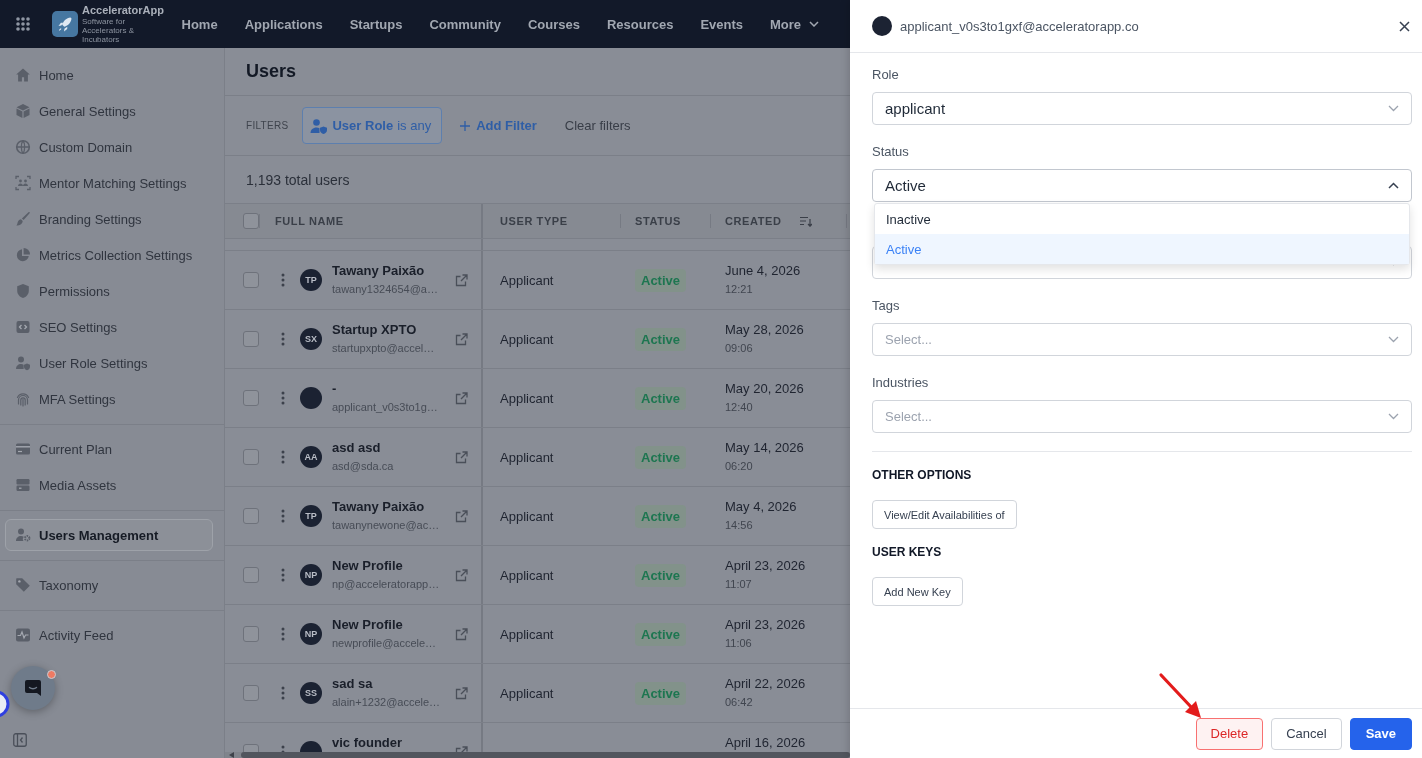  Describe the element at coordinates (109, 183) in the screenshot. I see `sidebar-item: Mentor Matching Settings` at that location.